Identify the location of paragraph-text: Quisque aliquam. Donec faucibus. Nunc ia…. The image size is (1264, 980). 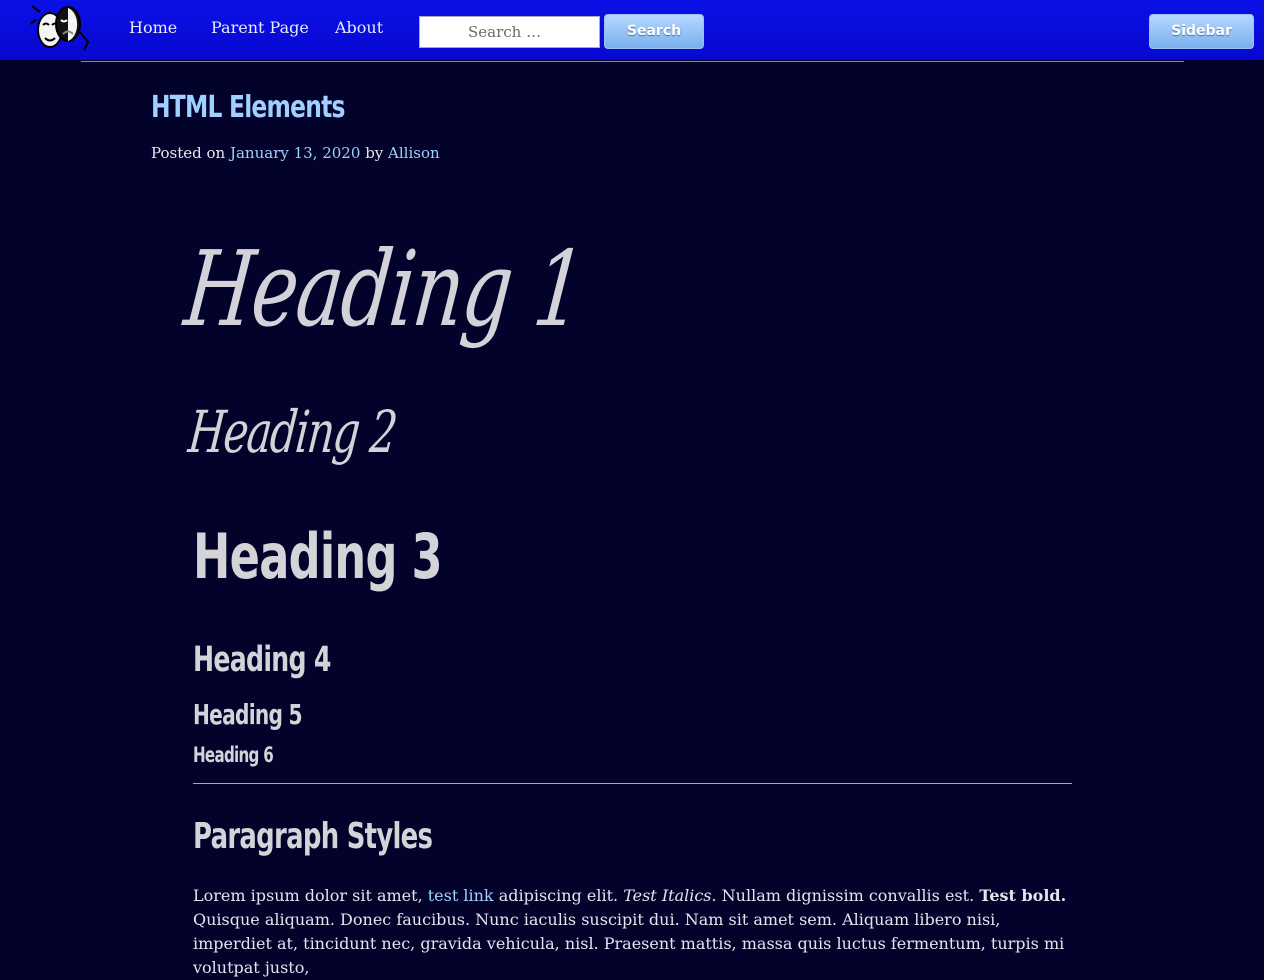
(629, 943).